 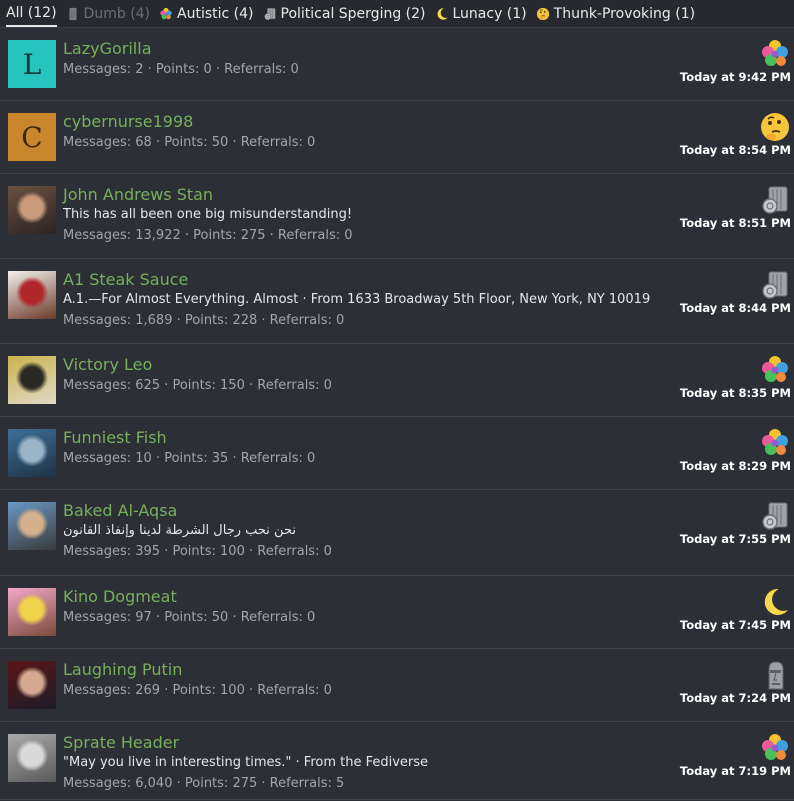 What do you see at coordinates (775, 675) in the screenshot?
I see `moai-icon` at bounding box center [775, 675].